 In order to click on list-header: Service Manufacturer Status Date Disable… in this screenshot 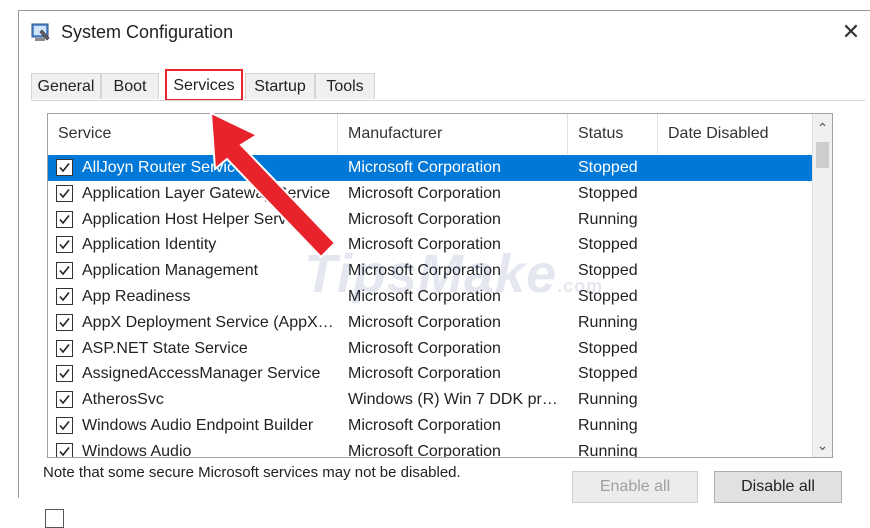, I will do `click(432, 134)`.